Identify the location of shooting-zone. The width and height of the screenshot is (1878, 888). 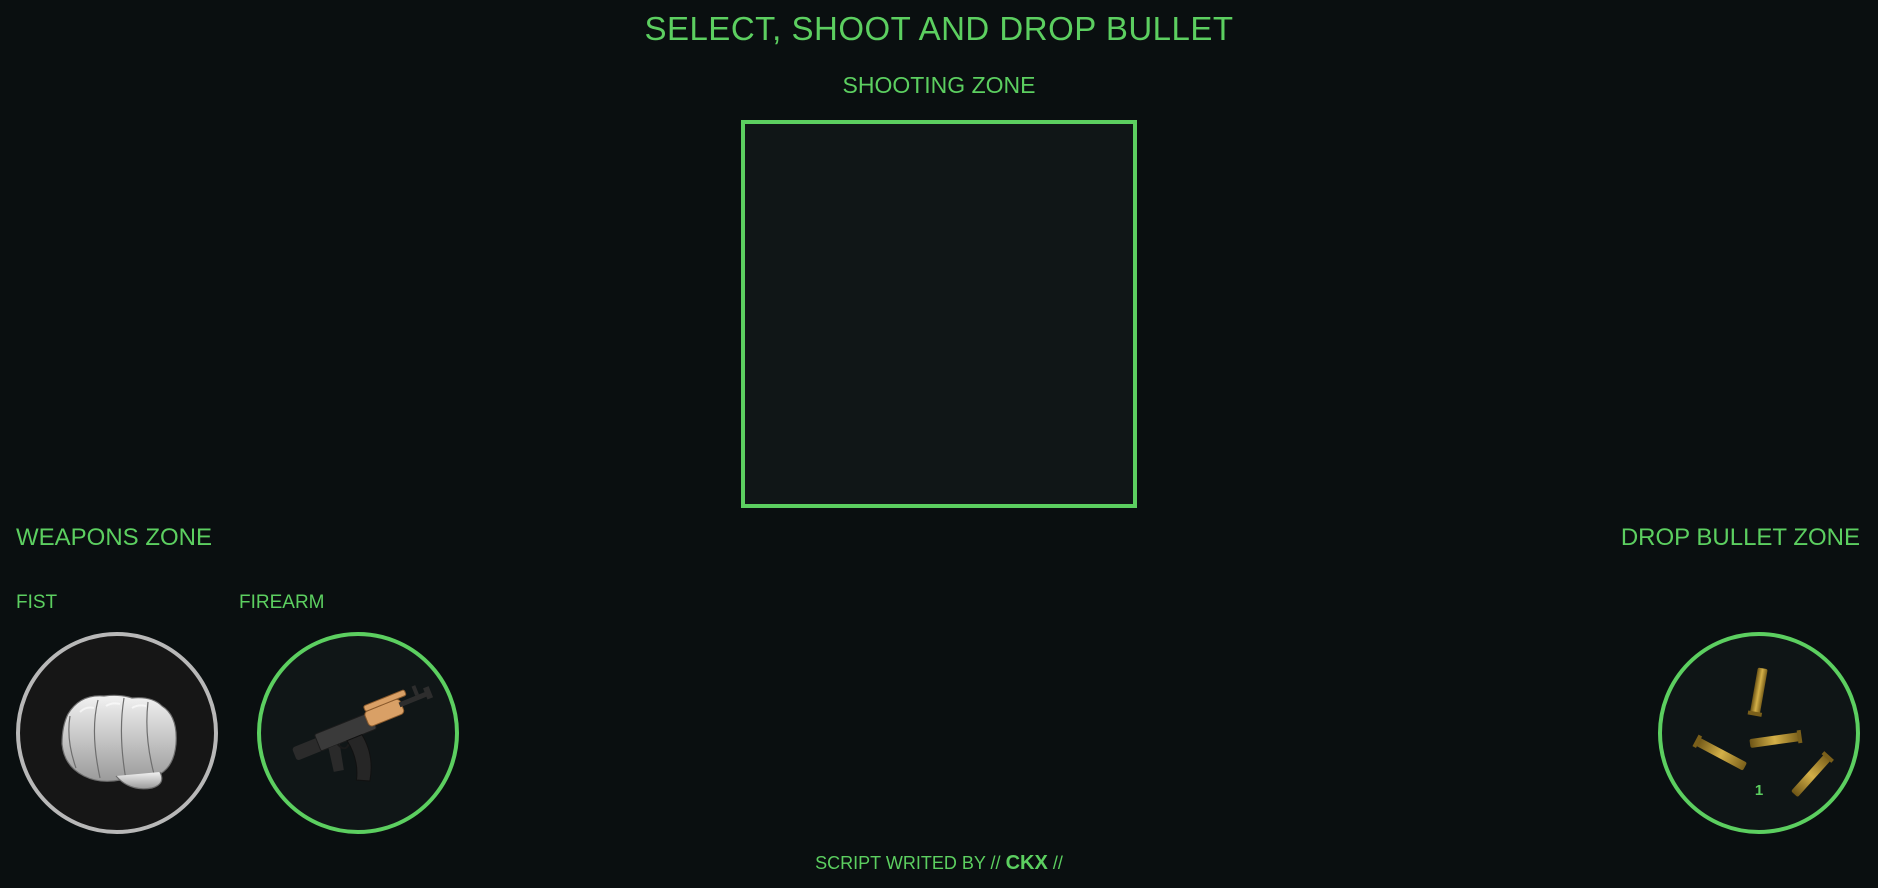
(939, 314).